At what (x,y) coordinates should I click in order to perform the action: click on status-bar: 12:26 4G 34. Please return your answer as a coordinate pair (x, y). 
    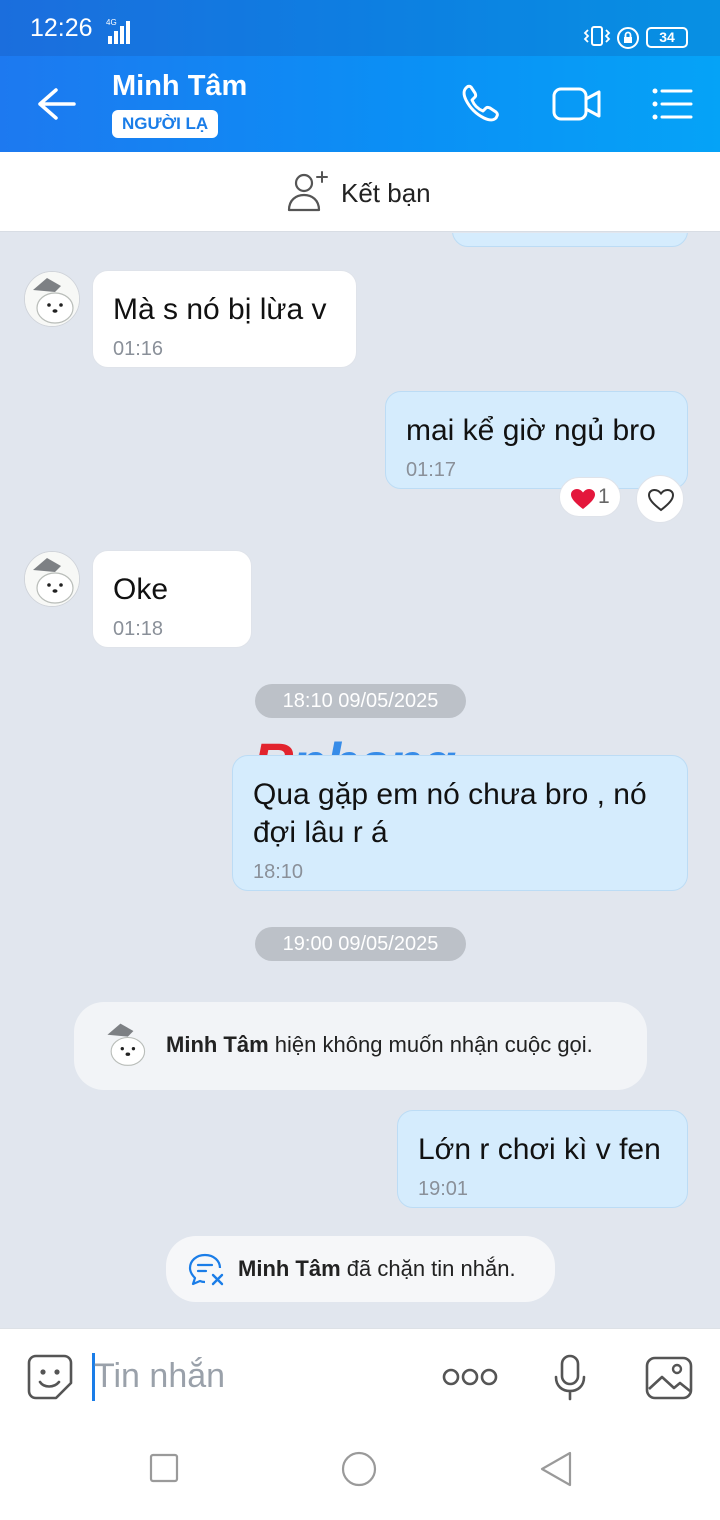
    Looking at the image, I should click on (360, 28).